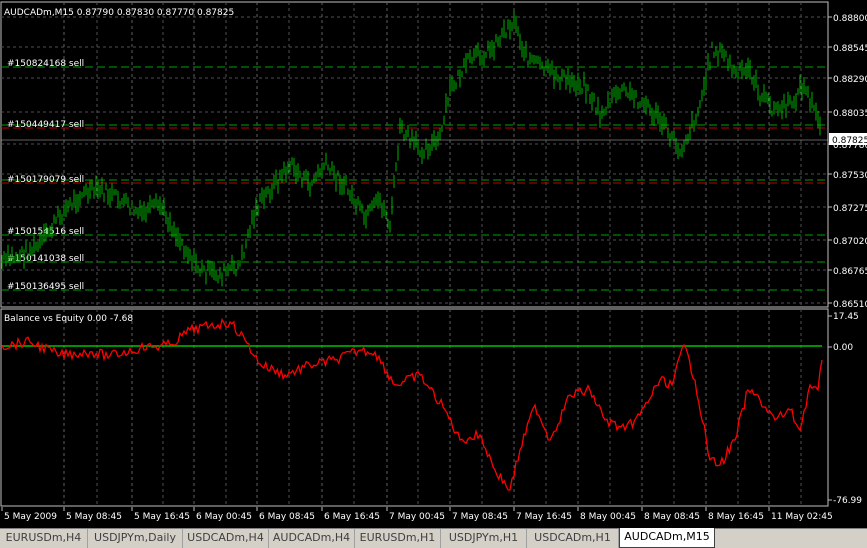 The image size is (867, 548). I want to click on time-axis-label: 7 May 00:45, so click(417, 517).